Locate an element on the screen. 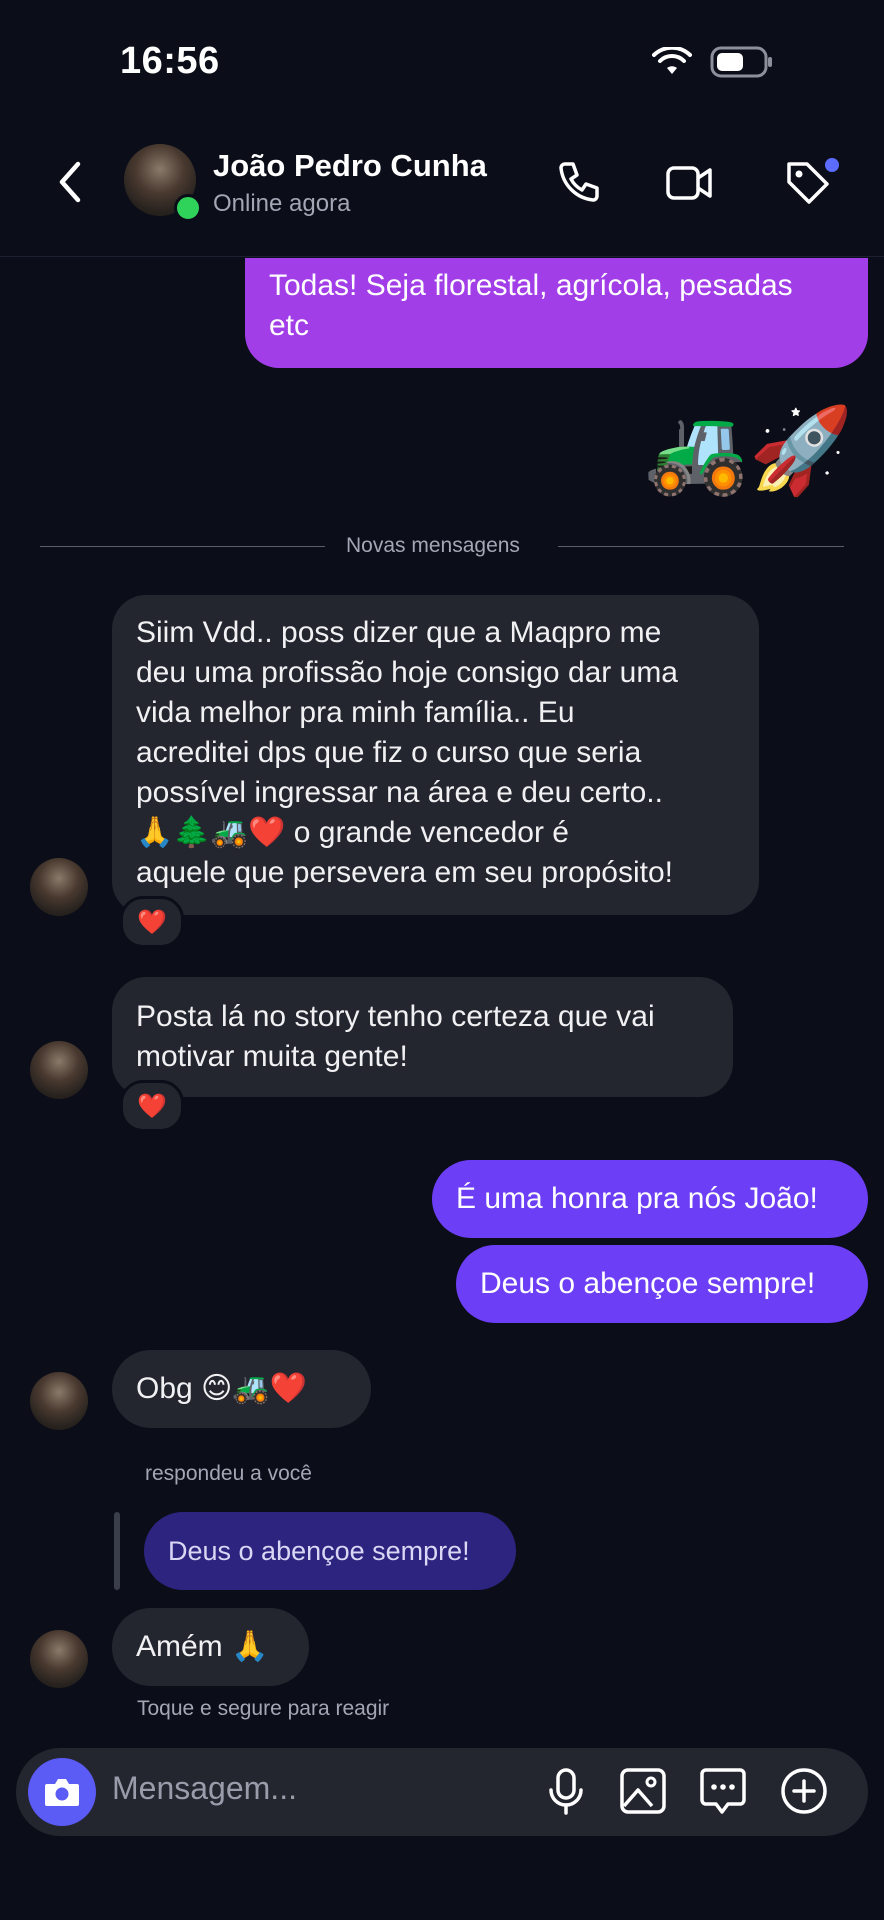  message-line: Siim Vdd.. poss dizer que a Maqpro me is located at coordinates (399, 632).